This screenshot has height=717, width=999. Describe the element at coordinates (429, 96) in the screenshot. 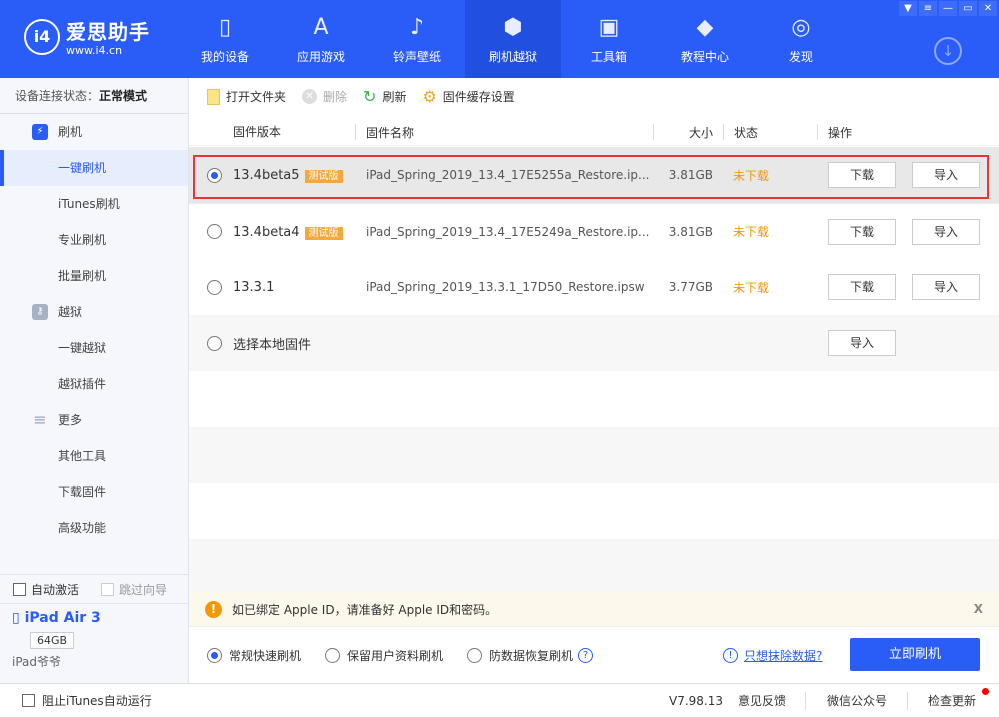

I see `gear-icon: ⚙` at that location.